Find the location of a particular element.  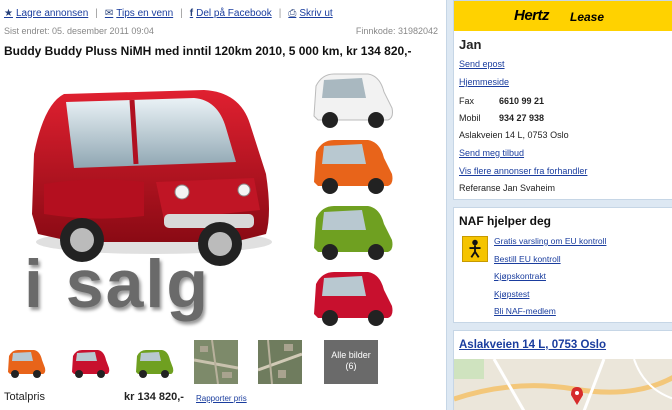

red-car-variant-image is located at coordinates (353, 299).